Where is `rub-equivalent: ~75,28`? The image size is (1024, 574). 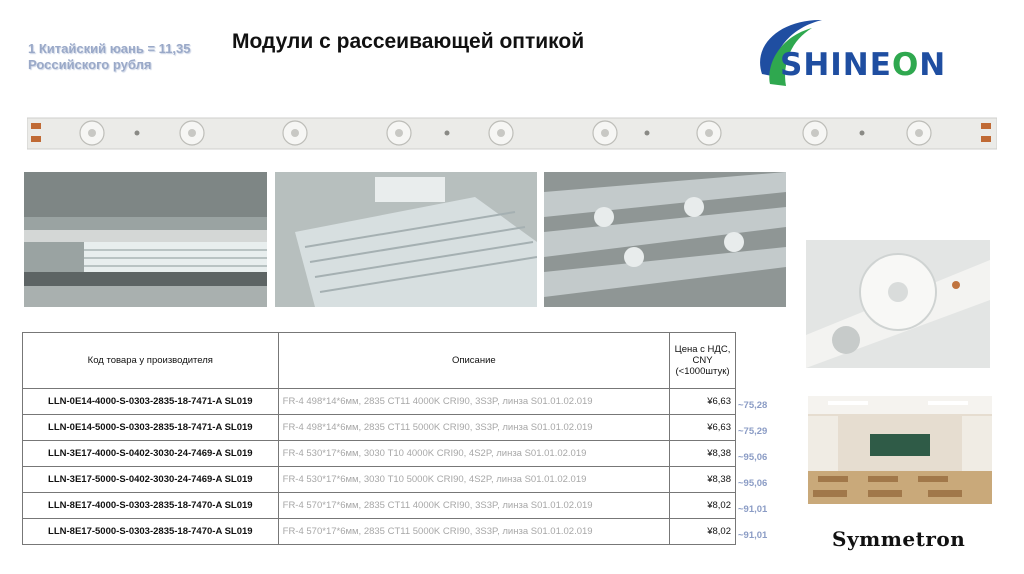
rub-equivalent: ~75,28 is located at coordinates (753, 405).